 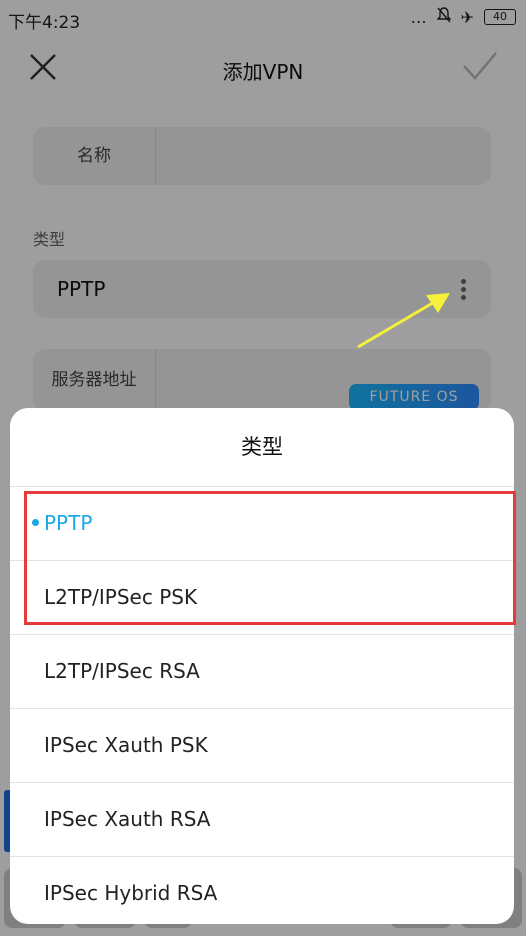 What do you see at coordinates (262, 745) in the screenshot?
I see `option-ipsec-xauth-psk: IPSec Xauth PSK` at bounding box center [262, 745].